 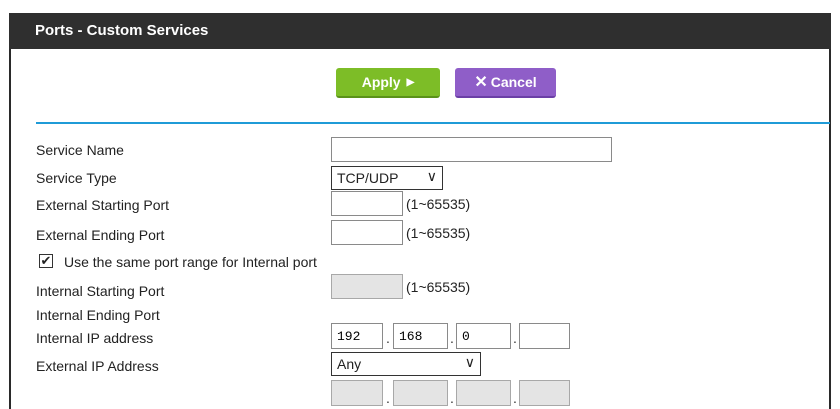 I want to click on ext-end-hint: (1~65535), so click(x=438, y=233).